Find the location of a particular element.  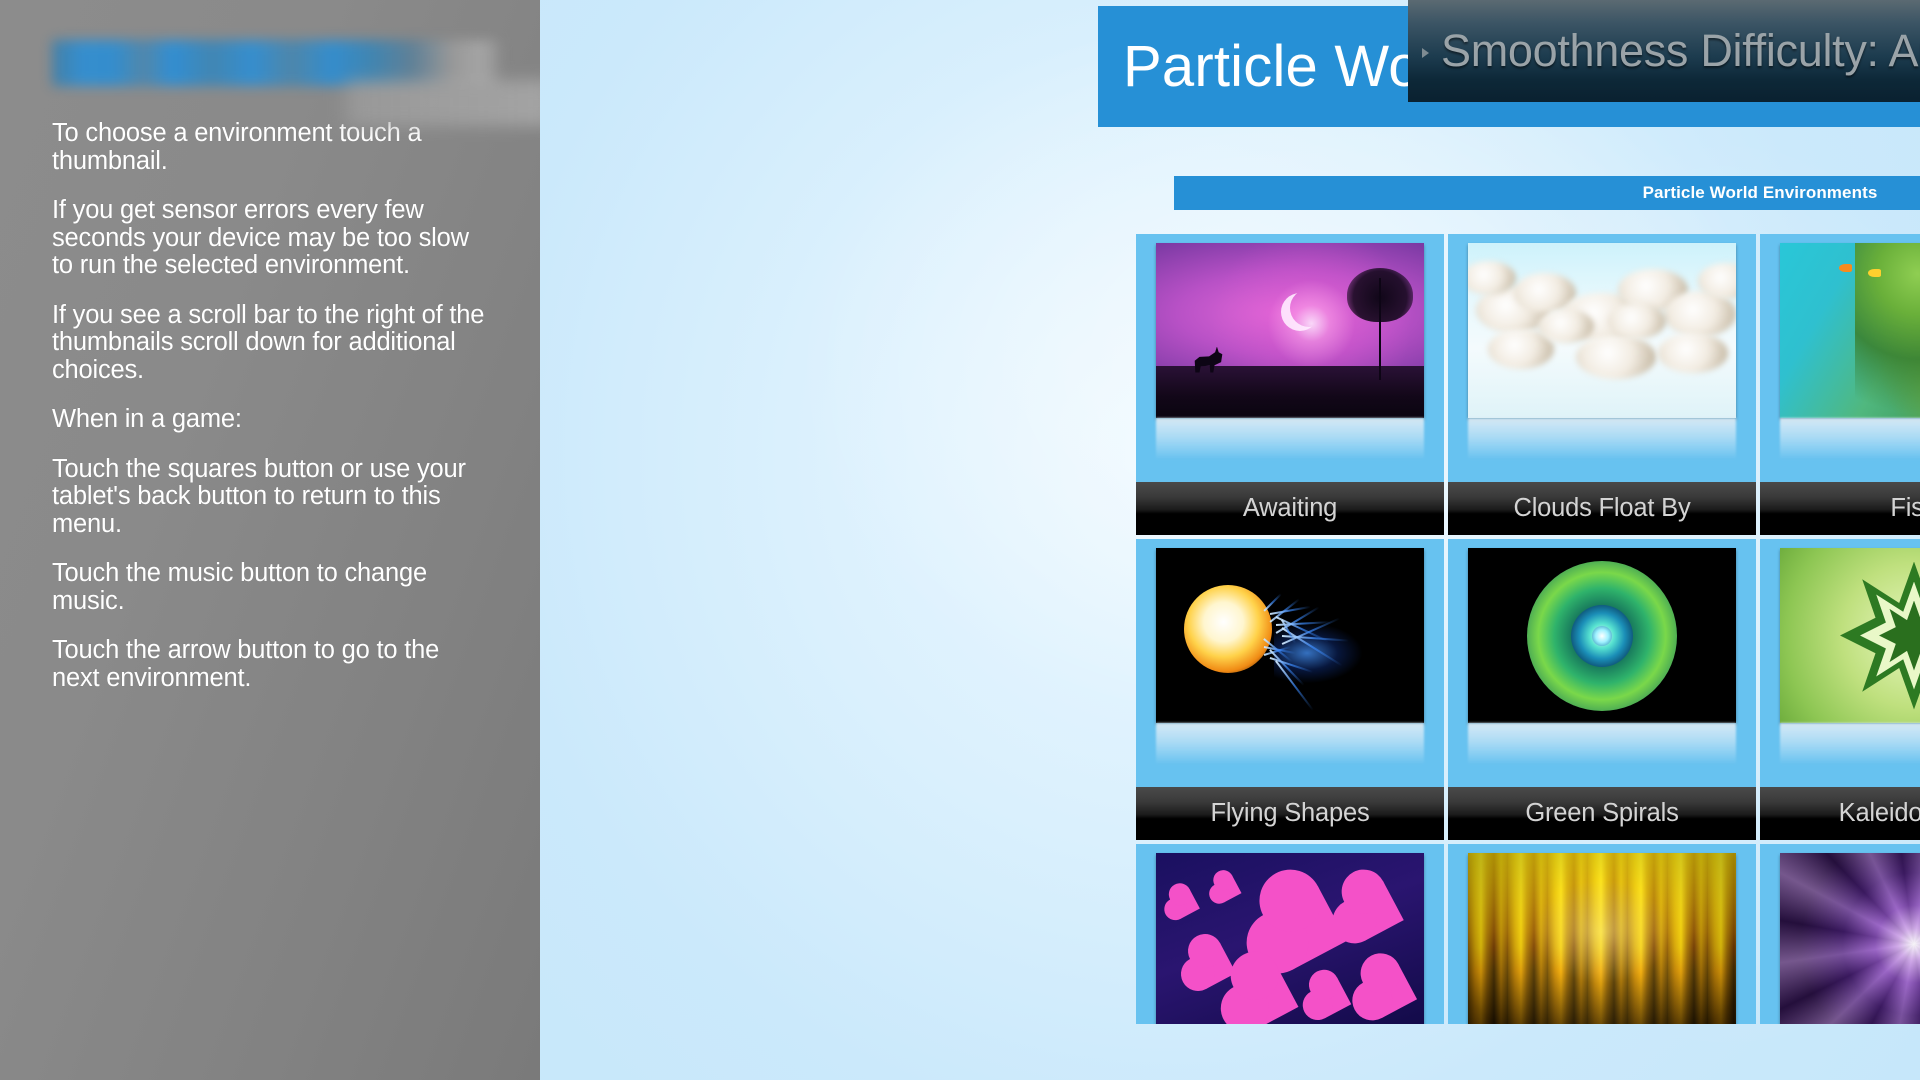

thumbnail-image-hearts is located at coordinates (1290, 938).